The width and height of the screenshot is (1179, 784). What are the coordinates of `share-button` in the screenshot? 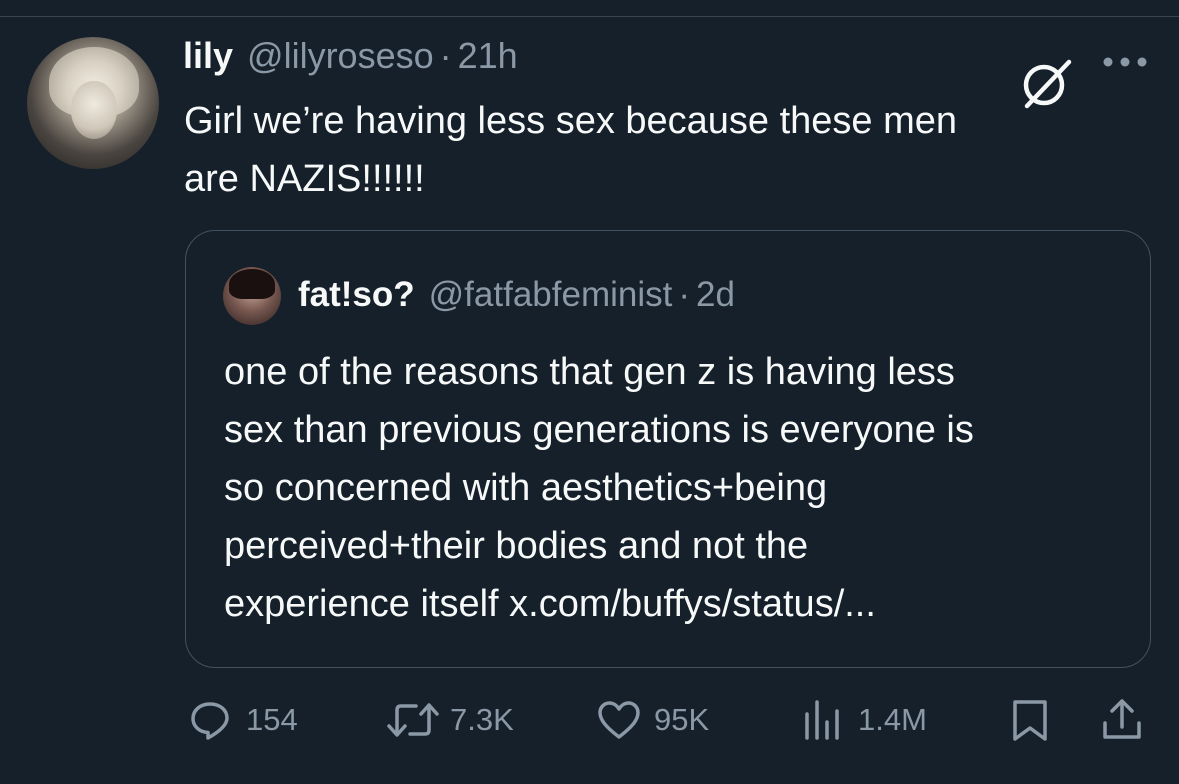 It's located at (1122, 720).